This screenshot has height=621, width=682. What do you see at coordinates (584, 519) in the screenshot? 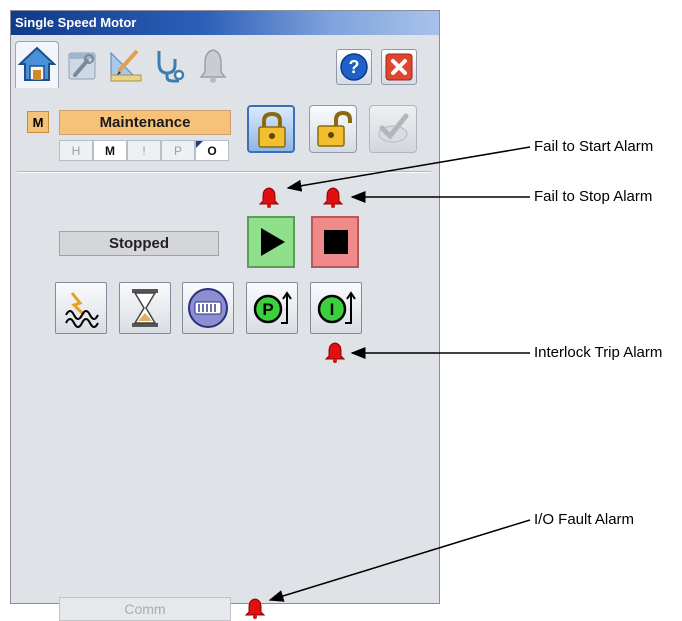
I see `io-fault-callout: I/O Fault Alarm` at bounding box center [584, 519].